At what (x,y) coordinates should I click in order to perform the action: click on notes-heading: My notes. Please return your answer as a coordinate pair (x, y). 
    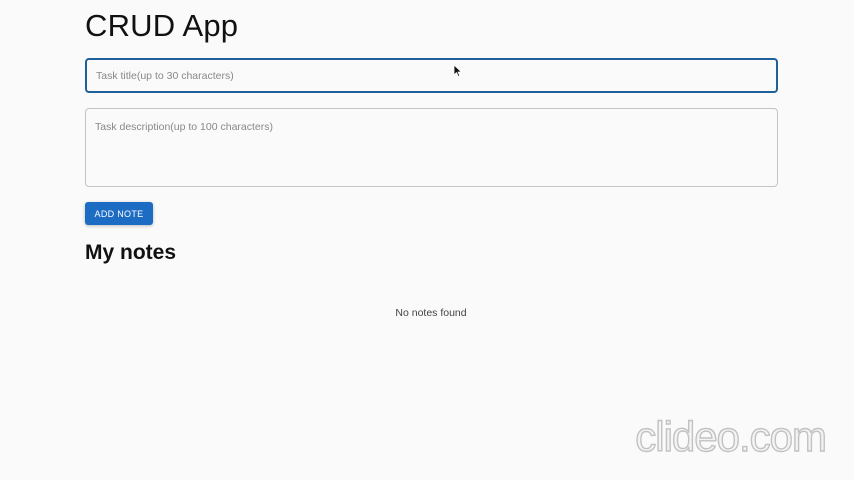
    Looking at the image, I should click on (131, 252).